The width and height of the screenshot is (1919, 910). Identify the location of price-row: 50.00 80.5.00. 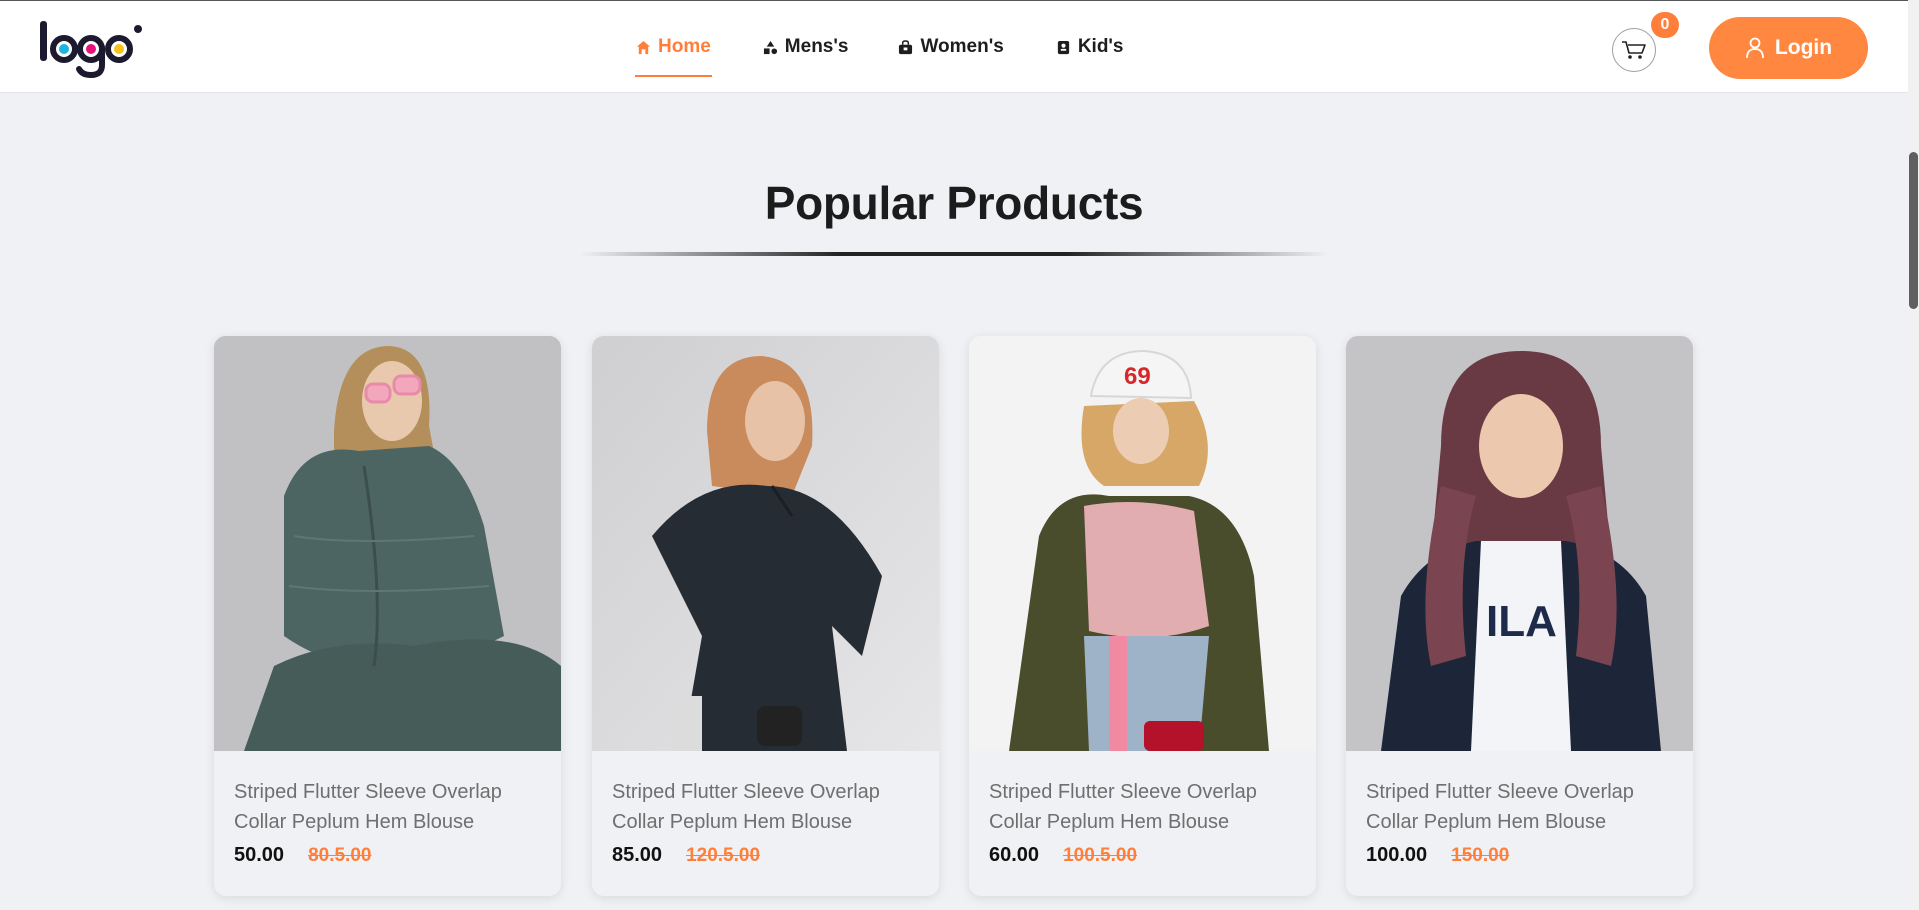
(387, 855).